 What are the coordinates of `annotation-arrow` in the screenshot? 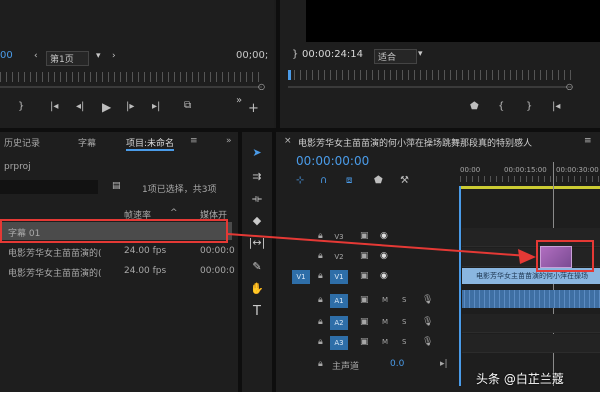 It's located at (381, 248).